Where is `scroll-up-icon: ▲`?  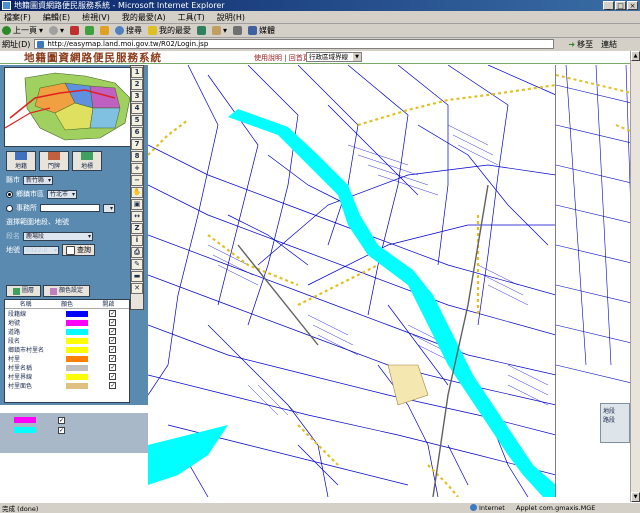 scroll-up-icon: ▲ is located at coordinates (635, 56).